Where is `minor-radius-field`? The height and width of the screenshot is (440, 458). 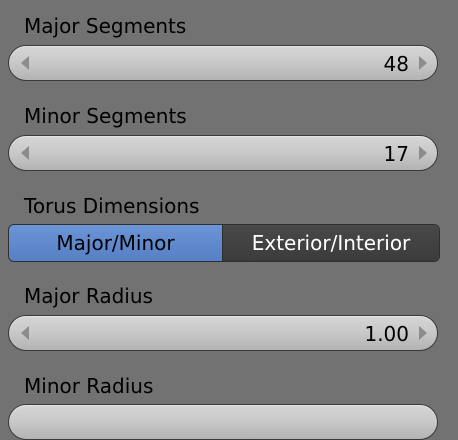 minor-radius-field is located at coordinates (223, 422).